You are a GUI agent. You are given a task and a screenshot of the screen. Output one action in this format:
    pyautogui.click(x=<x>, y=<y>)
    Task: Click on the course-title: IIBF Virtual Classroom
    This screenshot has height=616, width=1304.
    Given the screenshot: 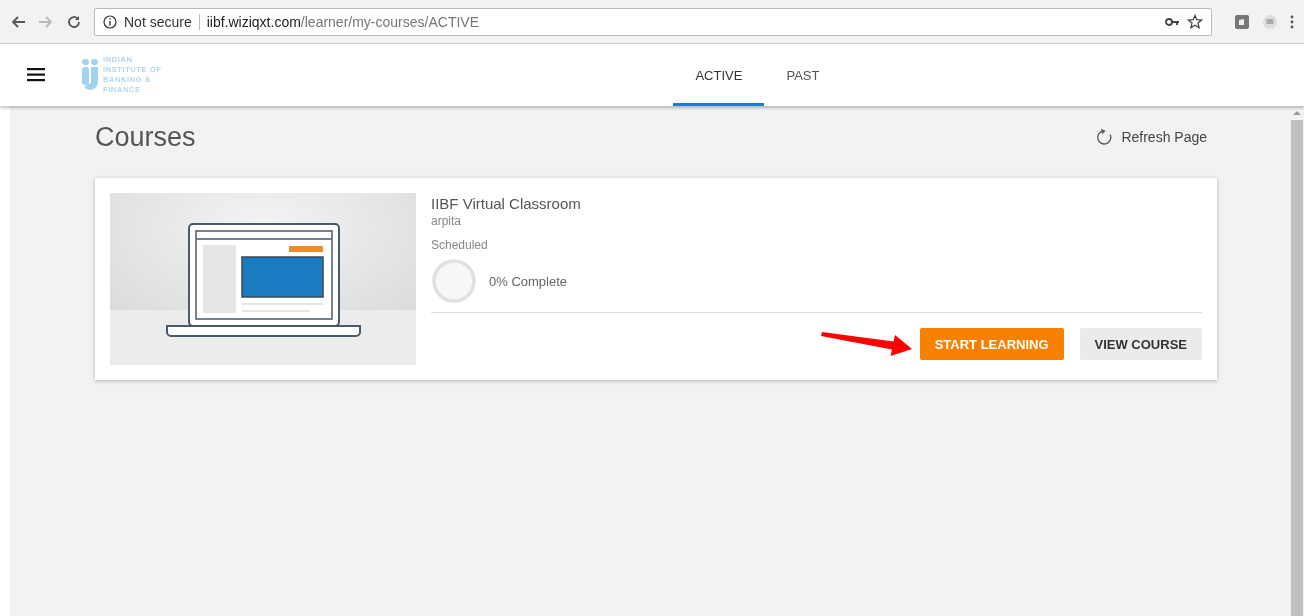 What is the action you would take?
    pyautogui.click(x=506, y=203)
    